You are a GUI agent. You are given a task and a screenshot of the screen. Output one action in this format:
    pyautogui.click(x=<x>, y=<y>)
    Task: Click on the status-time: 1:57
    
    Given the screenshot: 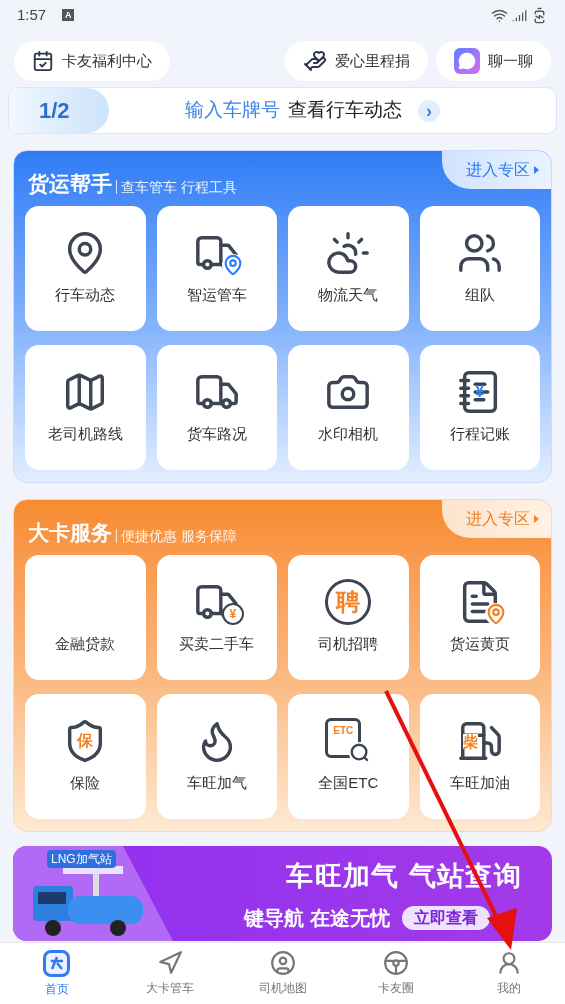 What is the action you would take?
    pyautogui.click(x=32, y=14)
    